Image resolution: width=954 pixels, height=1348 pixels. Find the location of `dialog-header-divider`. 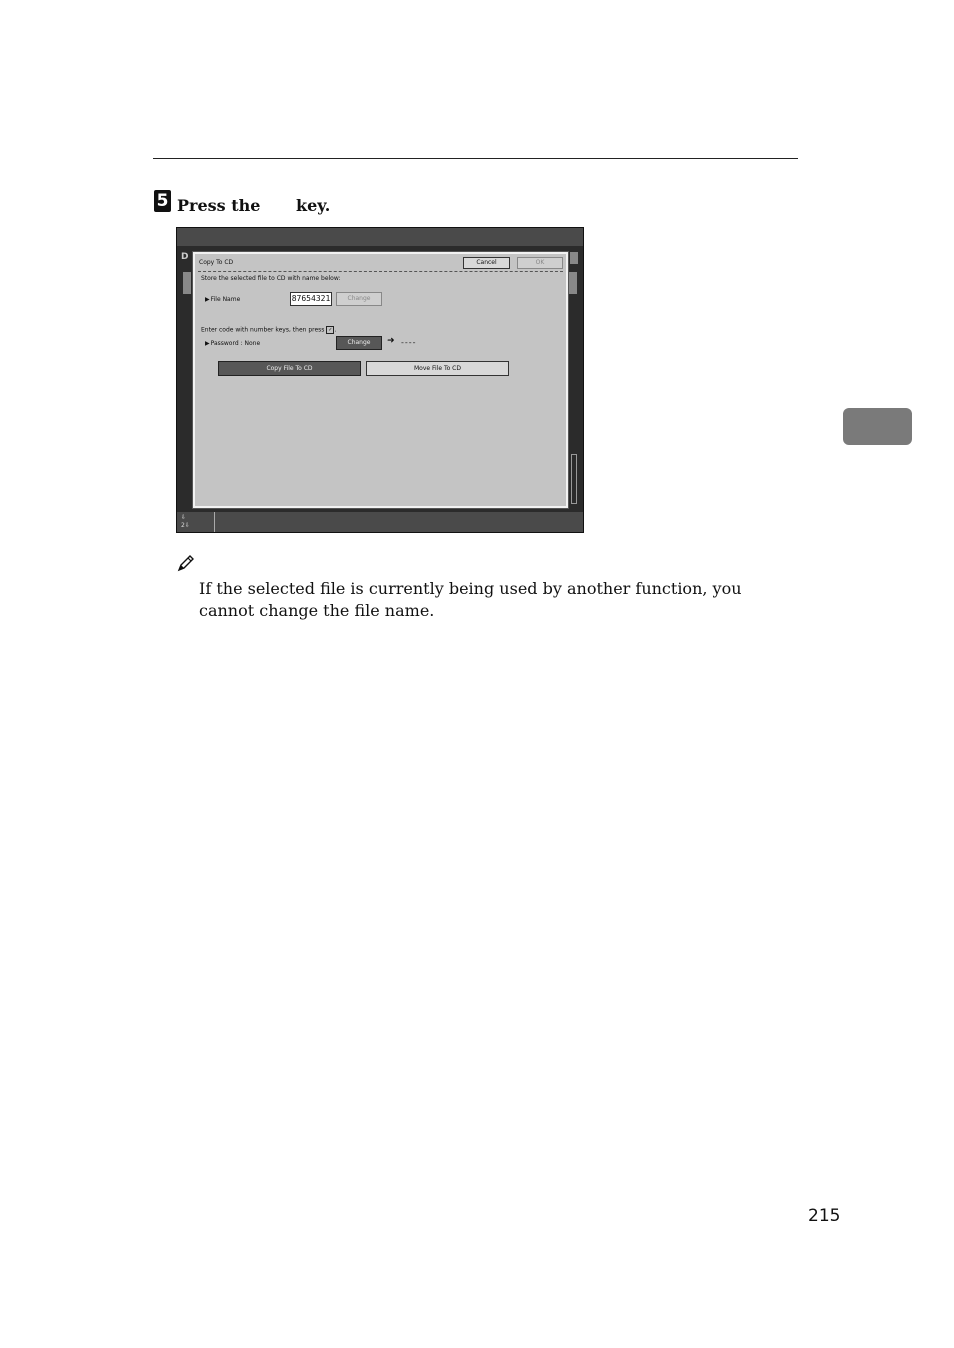

dialog-header-divider is located at coordinates (380, 271).